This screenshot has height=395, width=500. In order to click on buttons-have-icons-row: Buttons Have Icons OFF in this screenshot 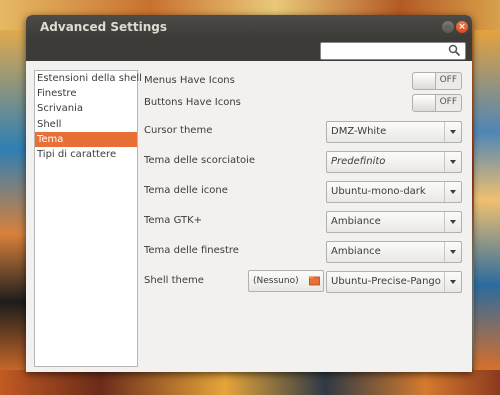, I will do `click(305, 103)`.